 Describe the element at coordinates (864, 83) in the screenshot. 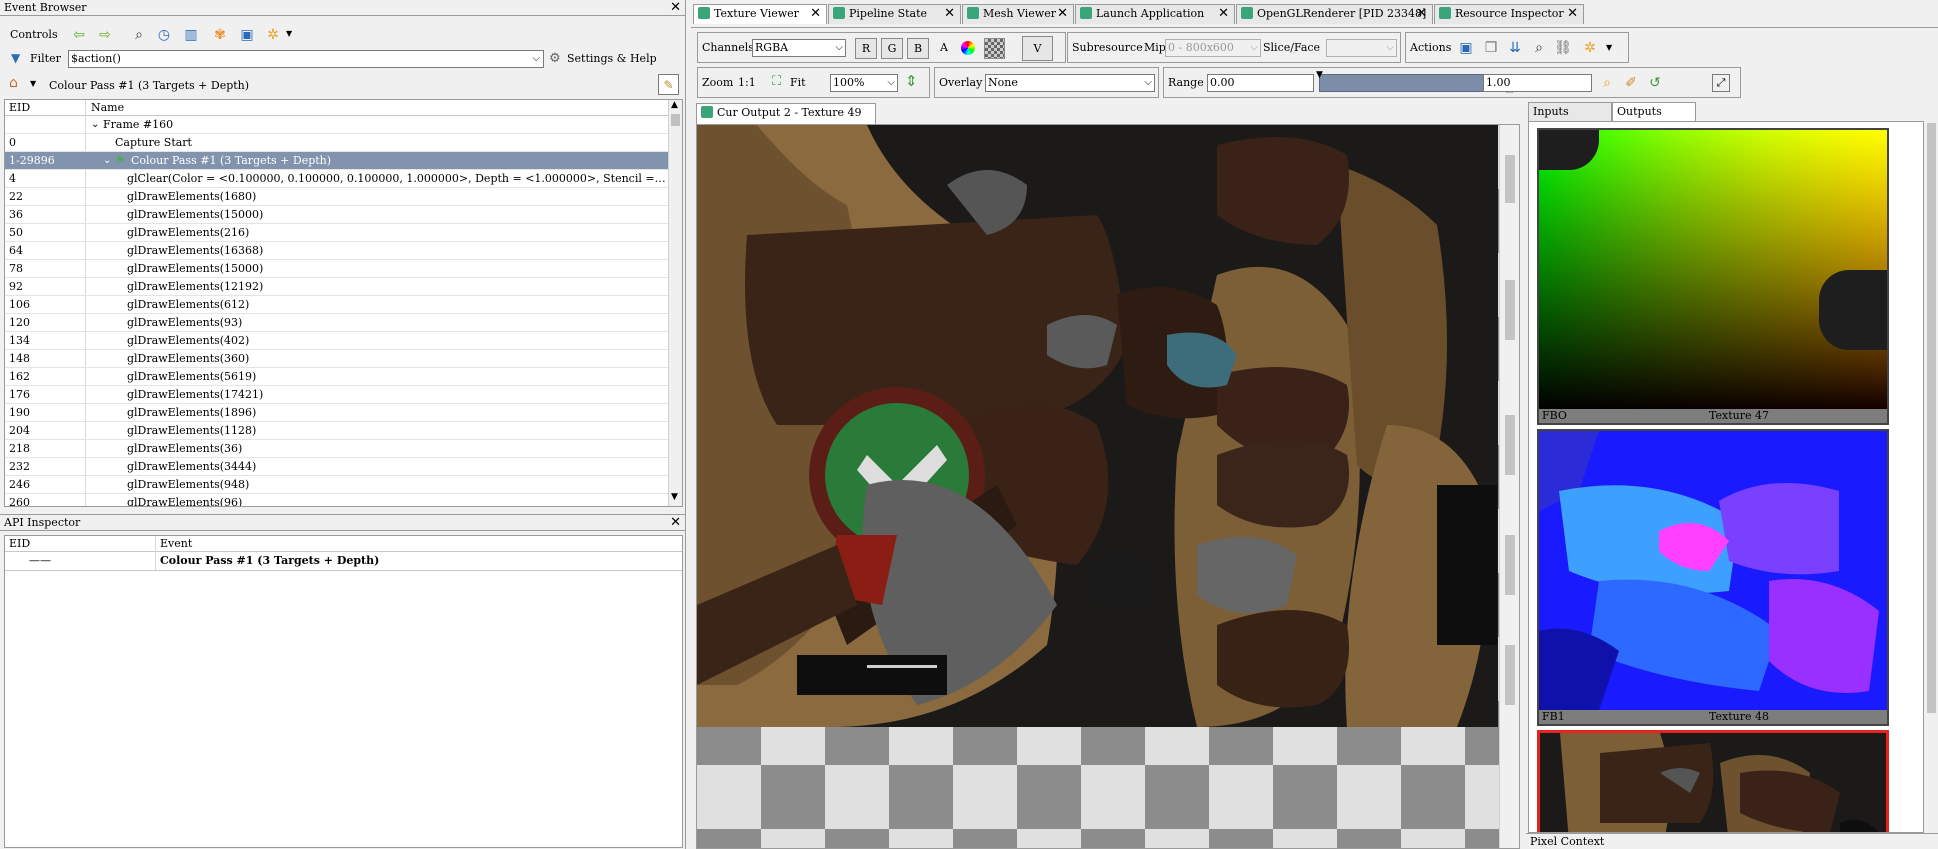

I see `zoom-select: 100% ⌵` at that location.